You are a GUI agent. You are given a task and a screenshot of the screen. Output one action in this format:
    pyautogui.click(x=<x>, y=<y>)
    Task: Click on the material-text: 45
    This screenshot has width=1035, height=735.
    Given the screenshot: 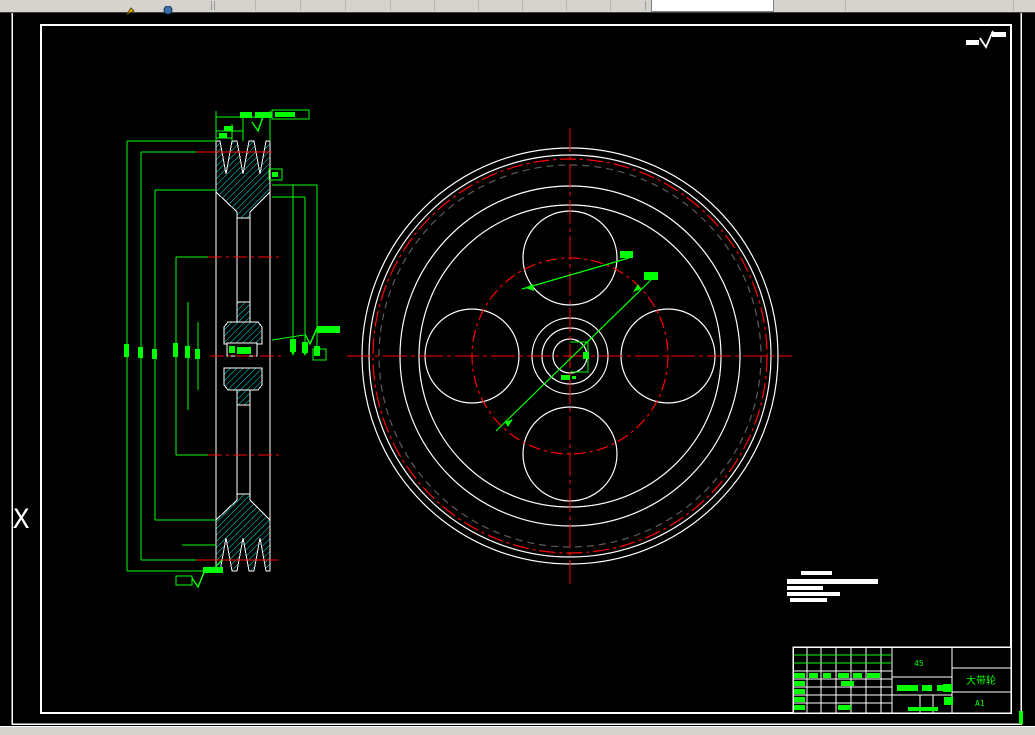 What is the action you would take?
    pyautogui.click(x=919, y=663)
    